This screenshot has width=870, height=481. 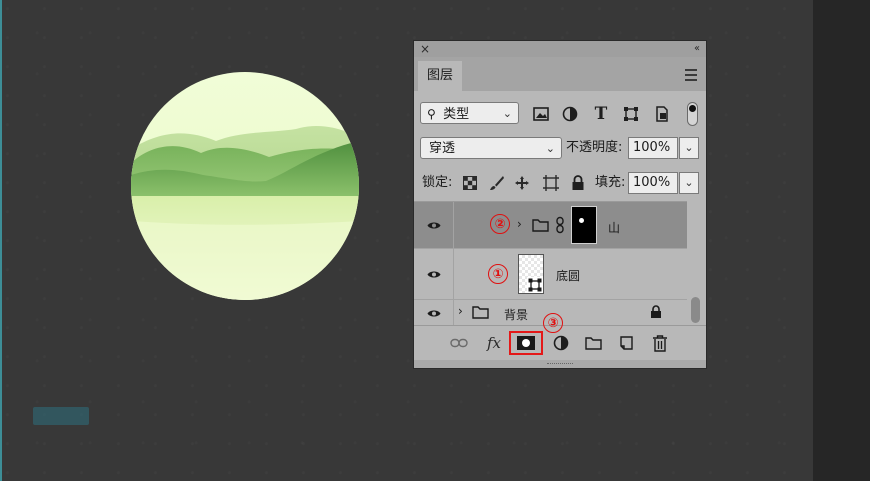 I want to click on filter-type-value: 类型, so click(x=456, y=114).